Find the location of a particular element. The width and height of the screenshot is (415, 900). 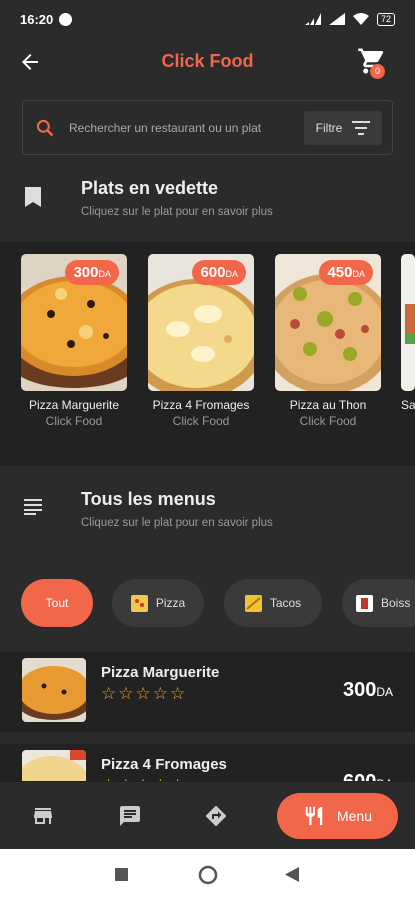

featured-card: 600DA Pizza 4 Fromages Click Food is located at coordinates (201, 341).